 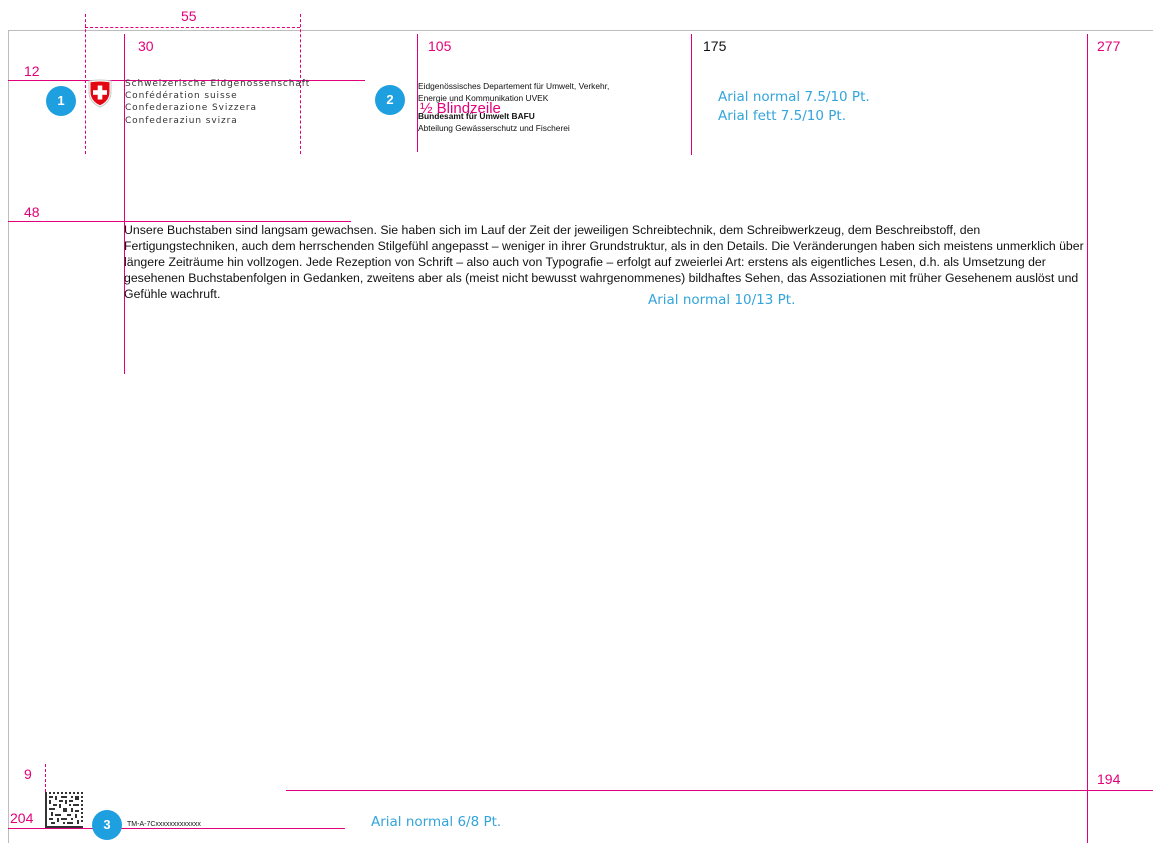 I want to click on confederation-line-fr: Confédération suisse, so click(x=181, y=96).